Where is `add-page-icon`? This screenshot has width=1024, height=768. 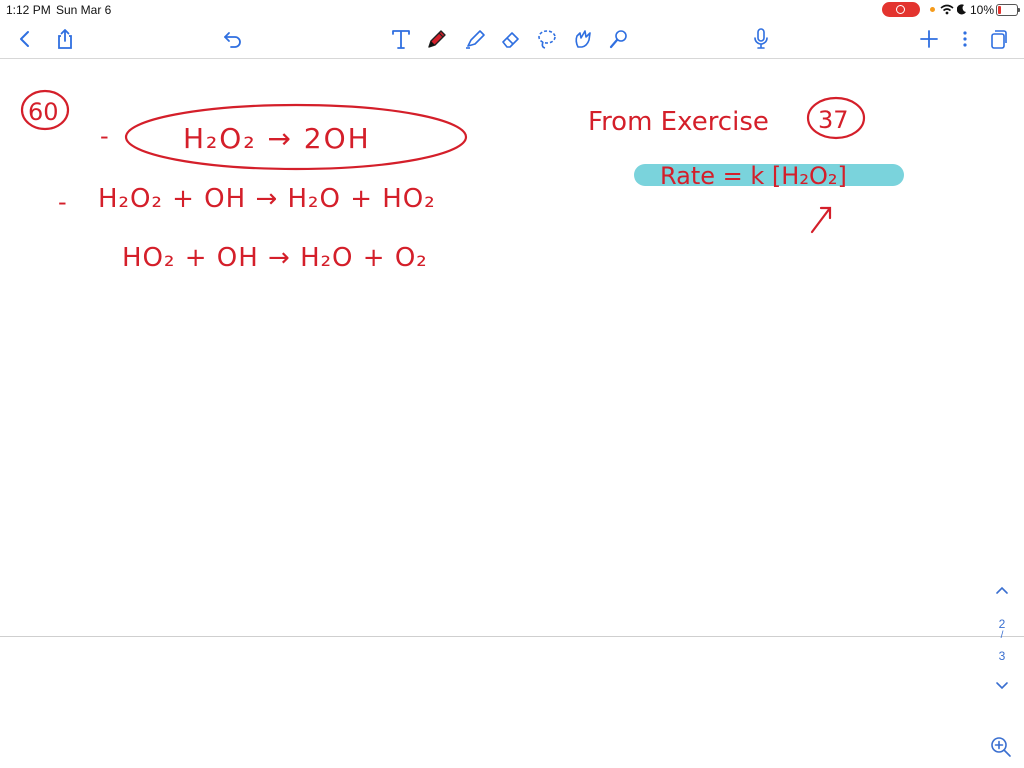 add-page-icon is located at coordinates (929, 39).